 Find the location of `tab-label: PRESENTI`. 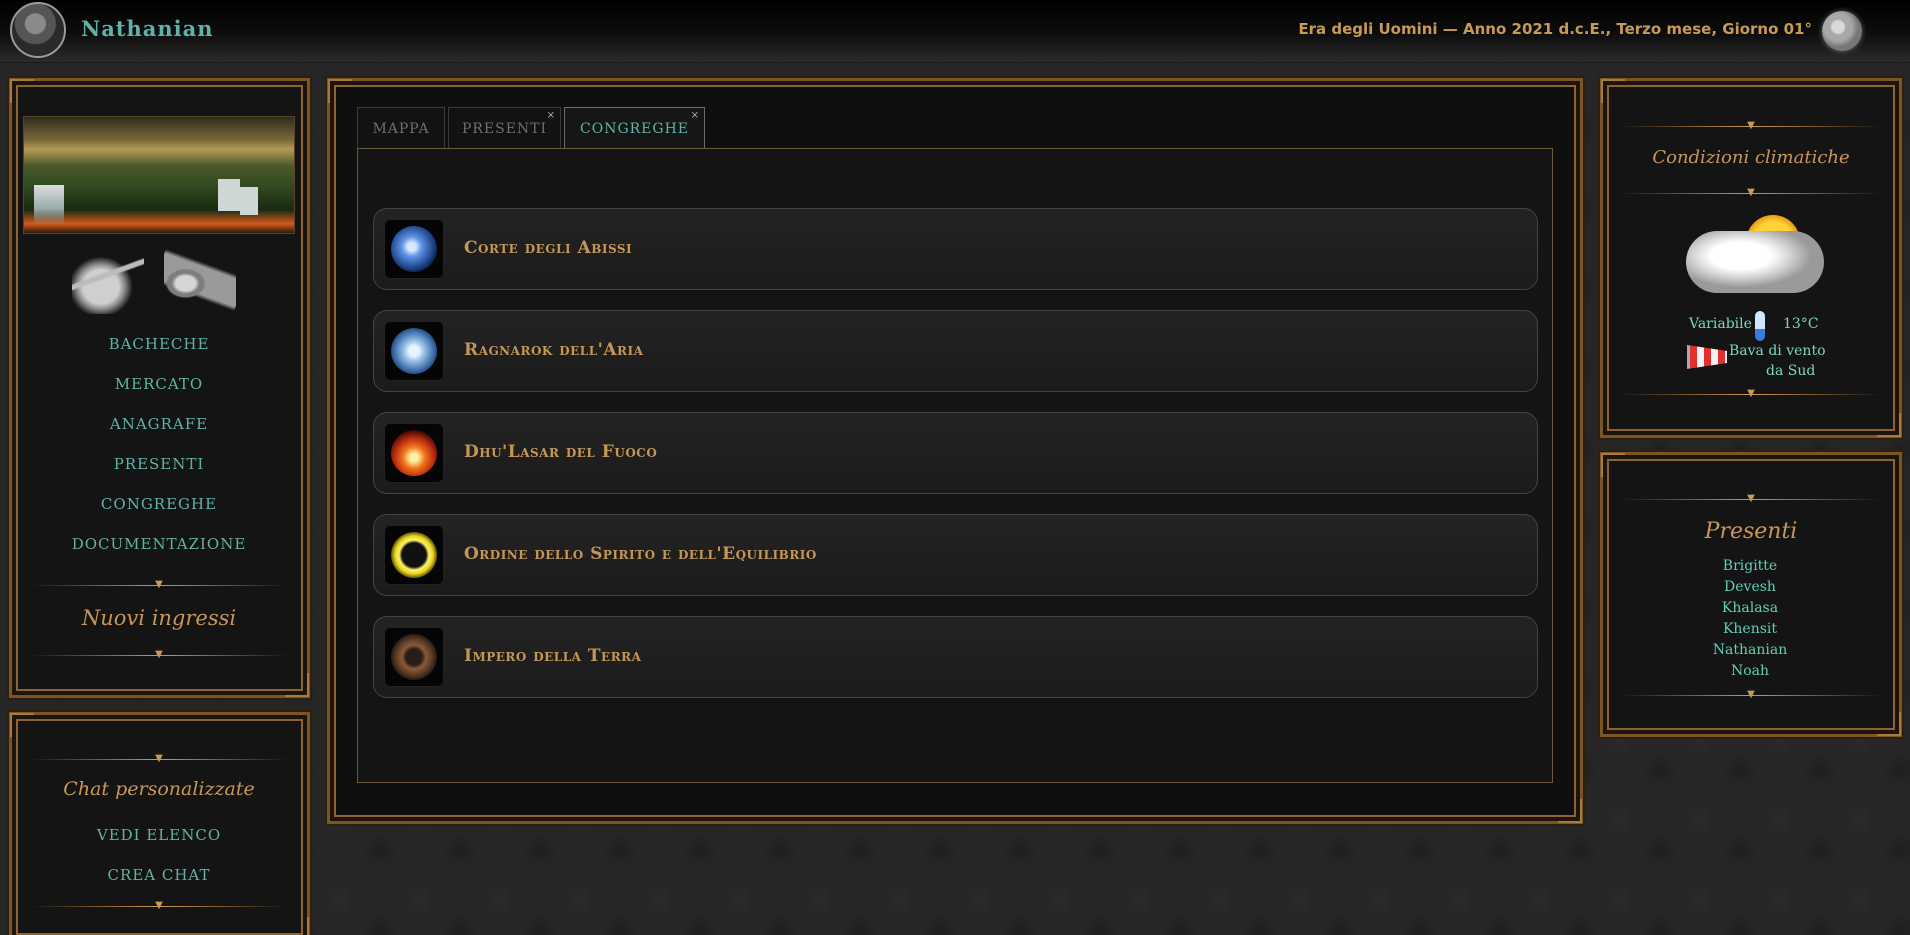

tab-label: PRESENTI is located at coordinates (504, 128).